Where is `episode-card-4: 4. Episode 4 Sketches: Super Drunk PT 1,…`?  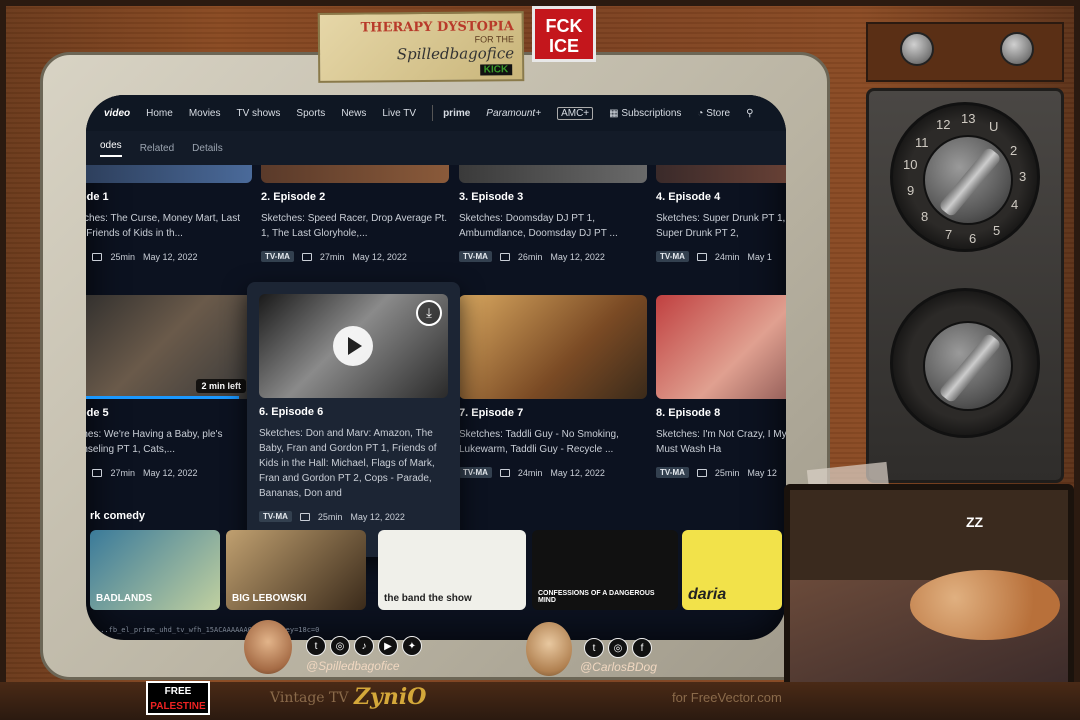 episode-card-4: 4. Episode 4 Sketches: Super Drunk PT 1,… is located at coordinates (721, 213).